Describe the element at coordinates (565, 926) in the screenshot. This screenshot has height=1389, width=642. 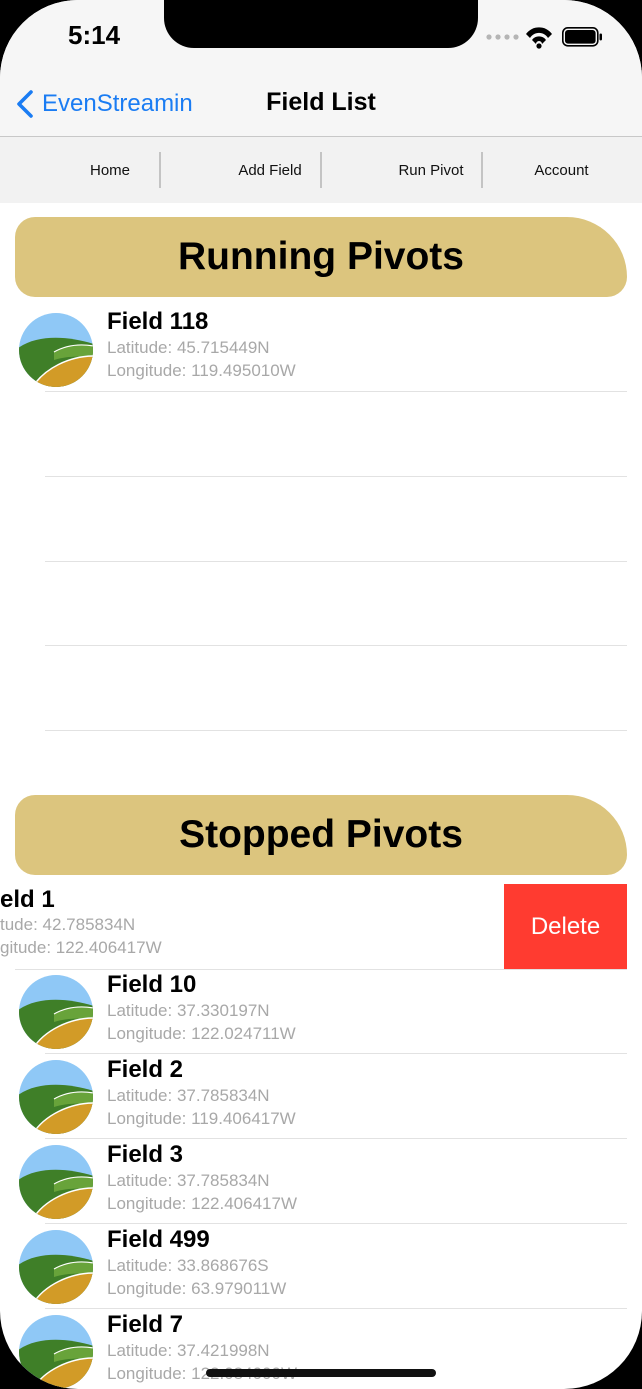
I see `delete-button: Delete` at that location.